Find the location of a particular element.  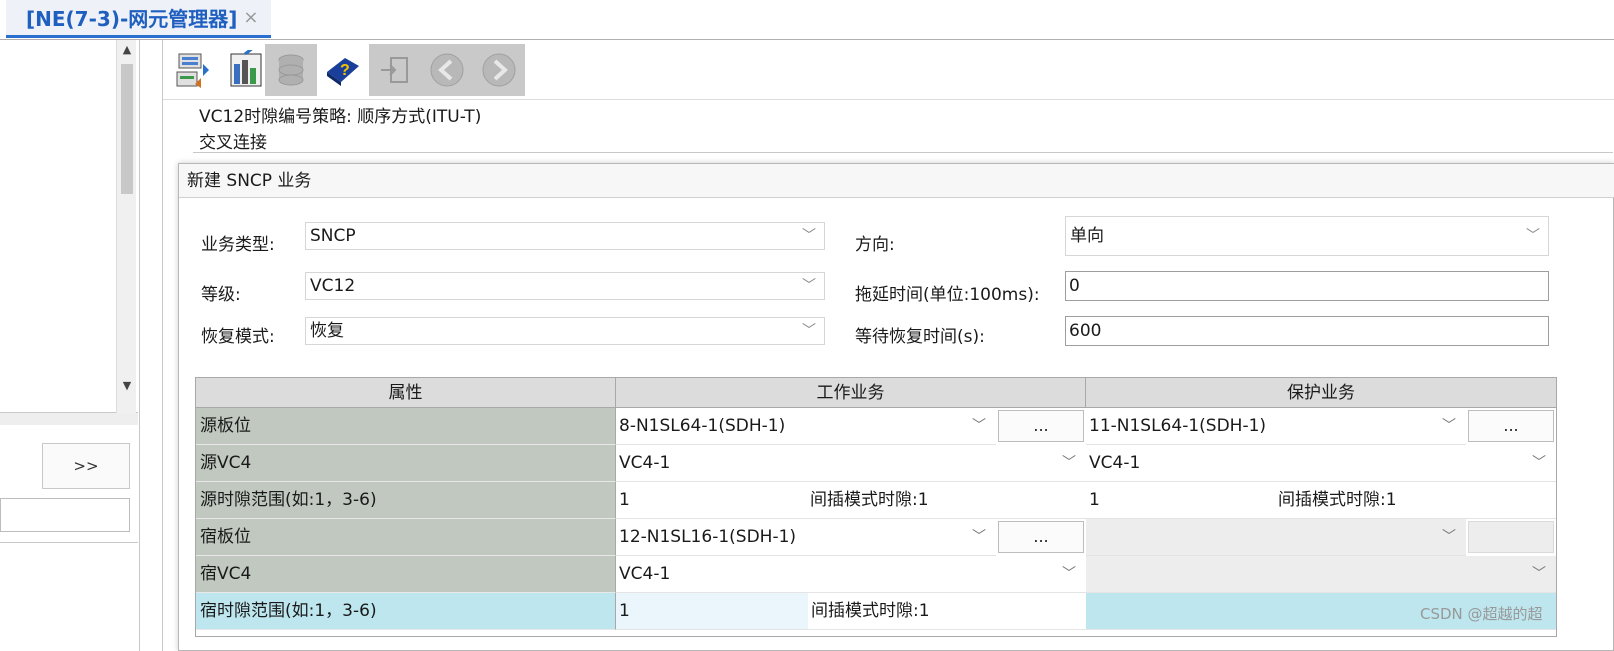

sink-board-protect-browse-button is located at coordinates (1511, 537).